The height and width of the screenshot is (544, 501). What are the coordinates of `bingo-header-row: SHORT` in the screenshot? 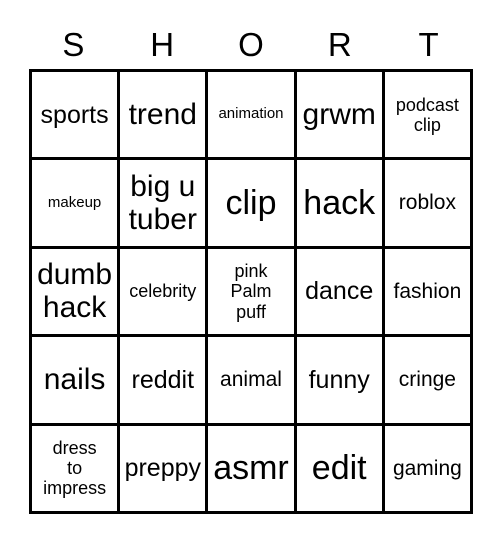 It's located at (251, 44).